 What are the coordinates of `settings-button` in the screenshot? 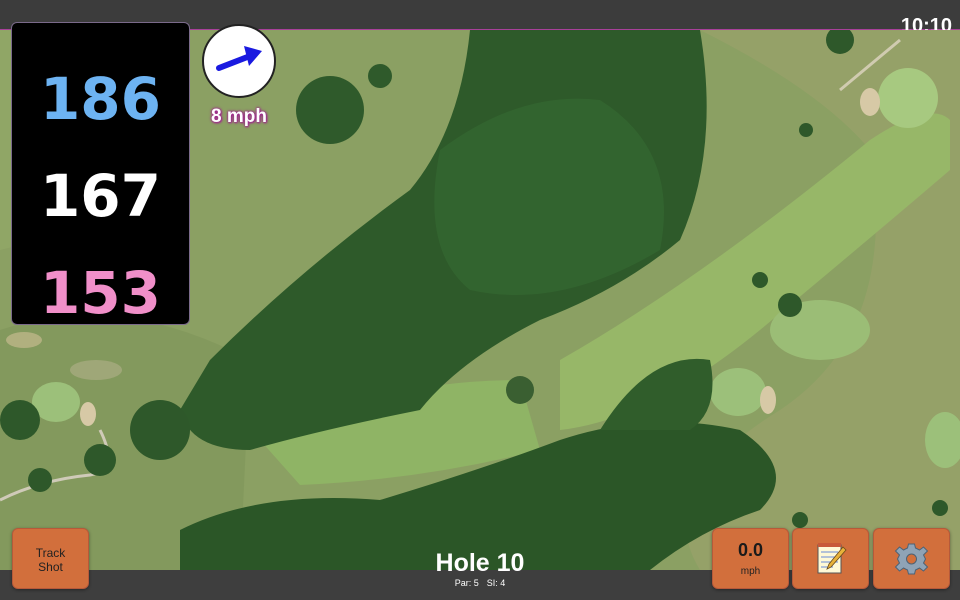 It's located at (911, 558).